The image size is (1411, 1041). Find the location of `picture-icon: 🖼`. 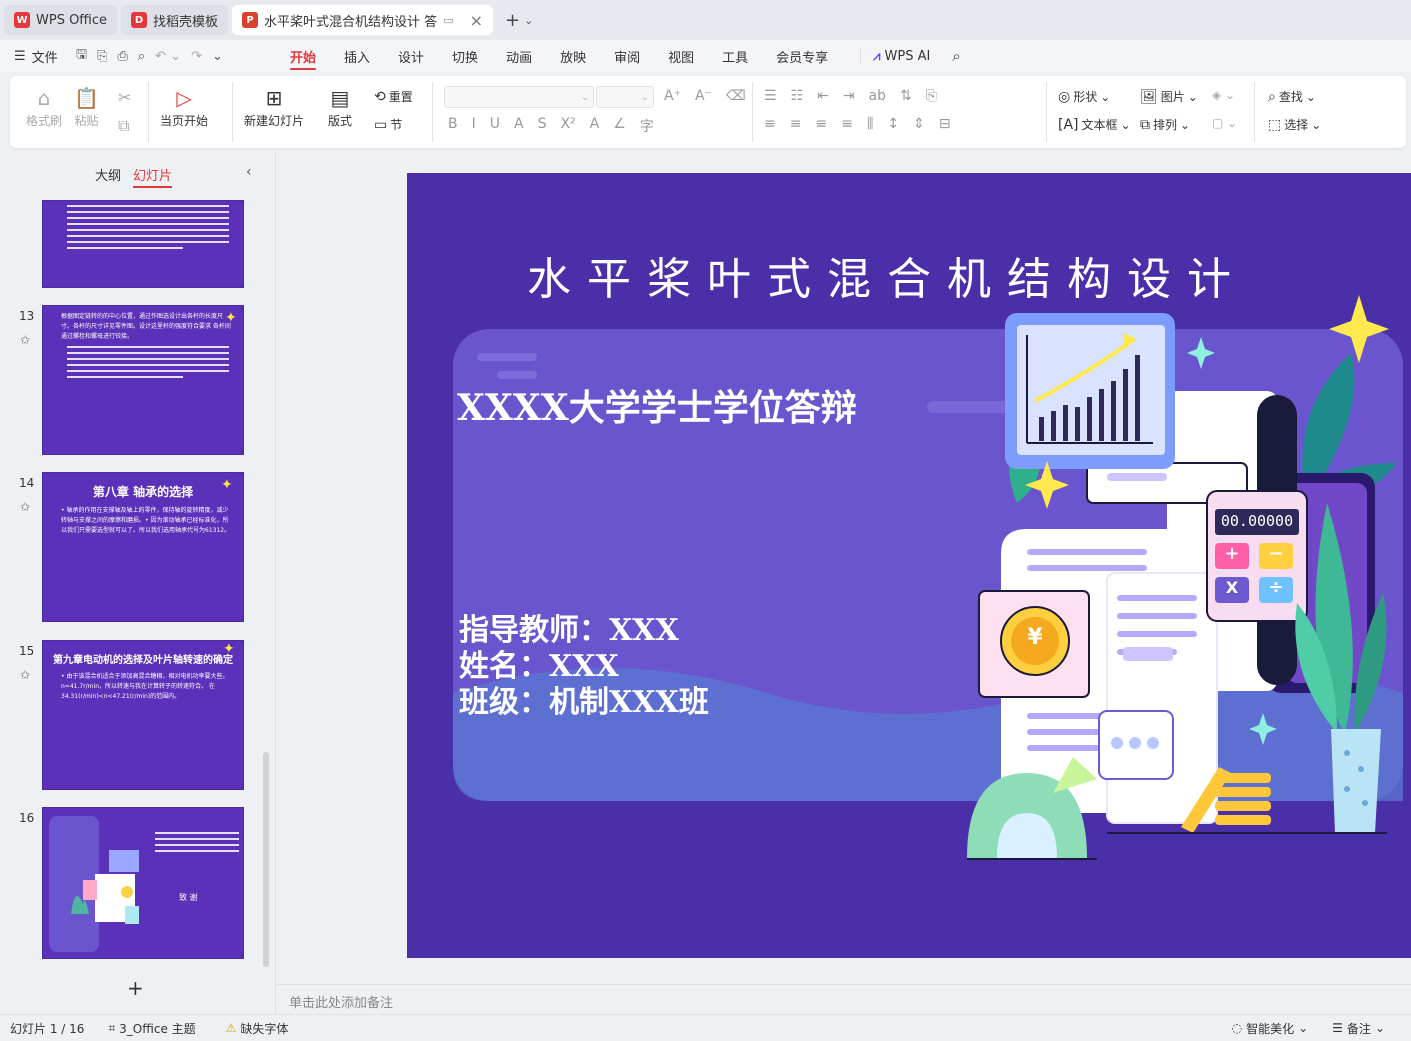

picture-icon: 🖼 is located at coordinates (1149, 96).